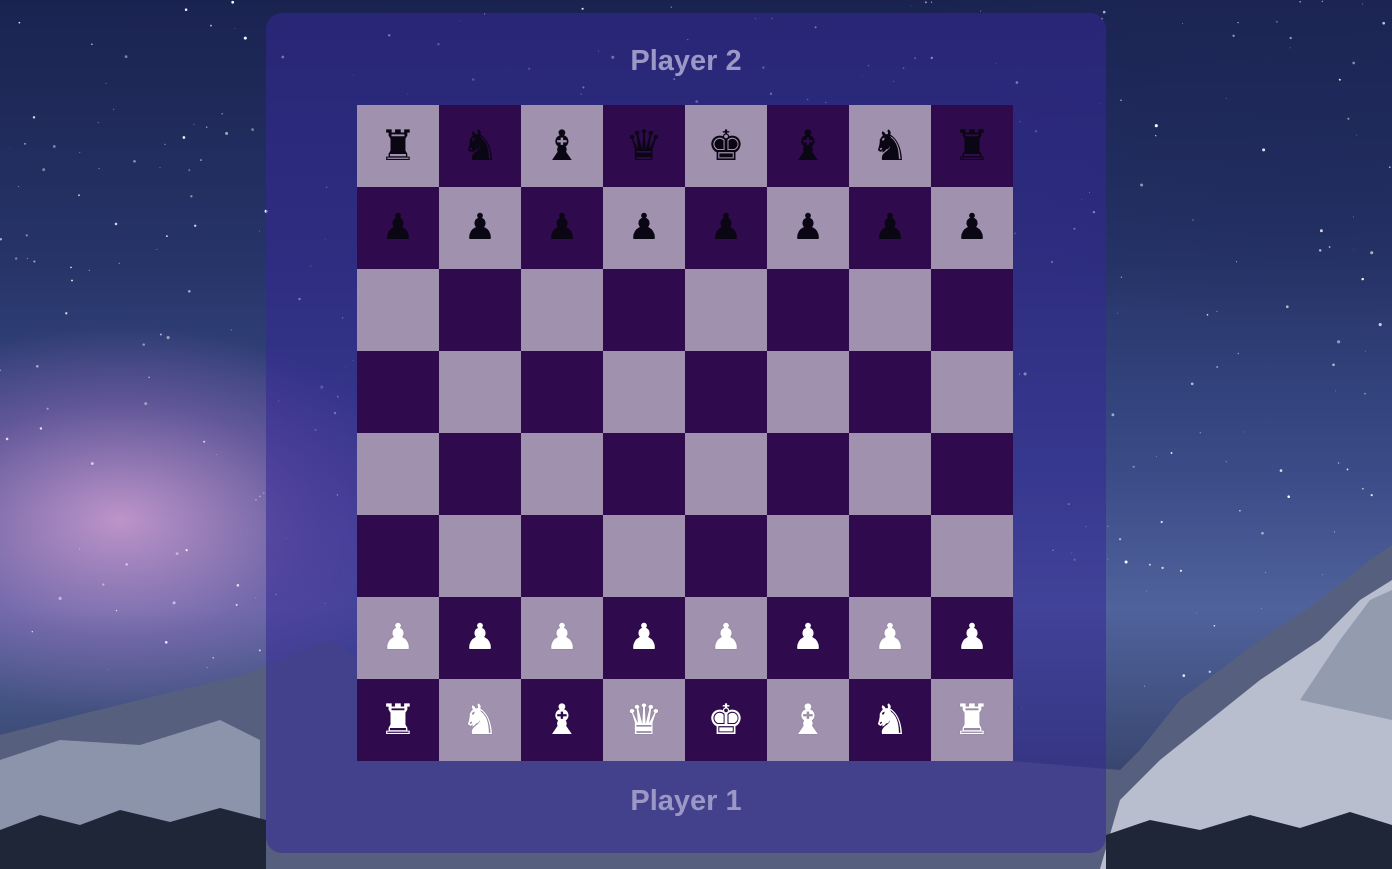 Image resolution: width=1392 pixels, height=869 pixels. Describe the element at coordinates (644, 310) in the screenshot. I see `square-d6` at that location.